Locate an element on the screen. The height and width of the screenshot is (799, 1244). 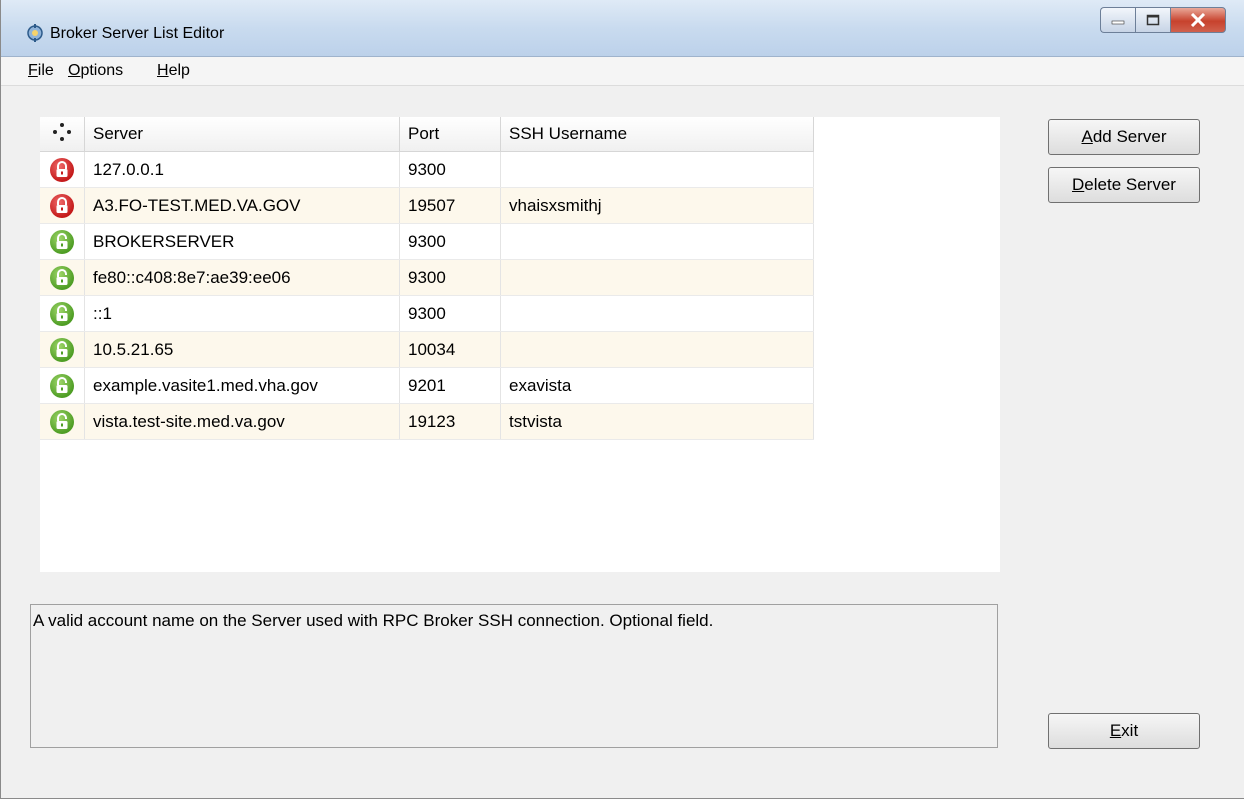
cell-server: 10.5.21.65 is located at coordinates (242, 349).